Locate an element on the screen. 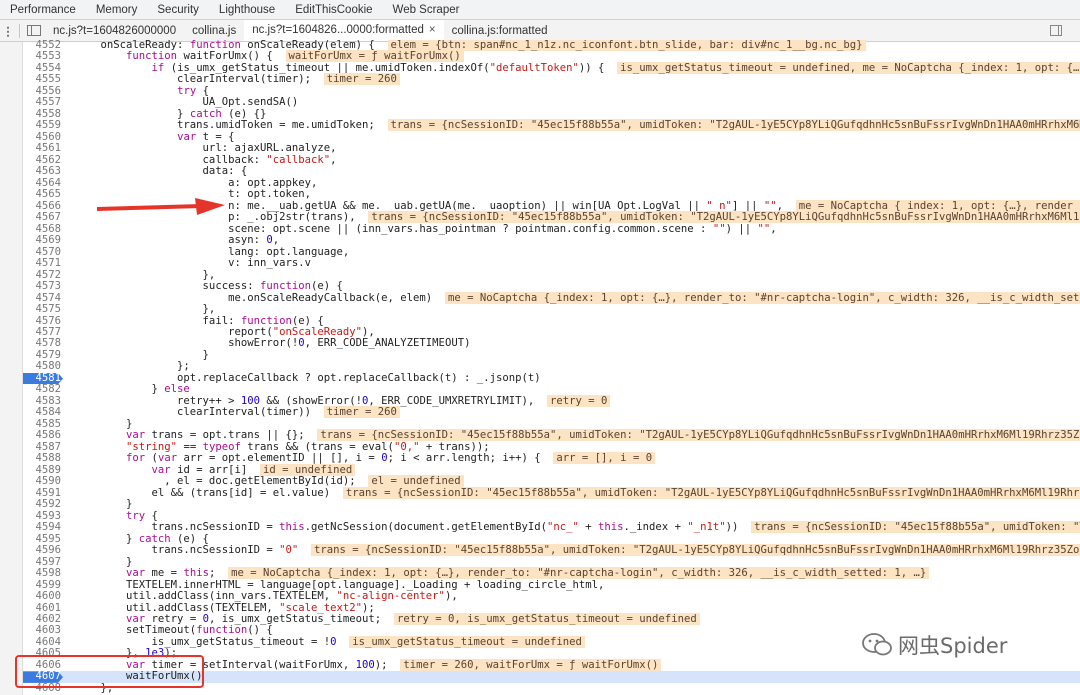  file-tab-nc-js-formatted: nc.js?t=1604826...0000:formatted × is located at coordinates (344, 30).